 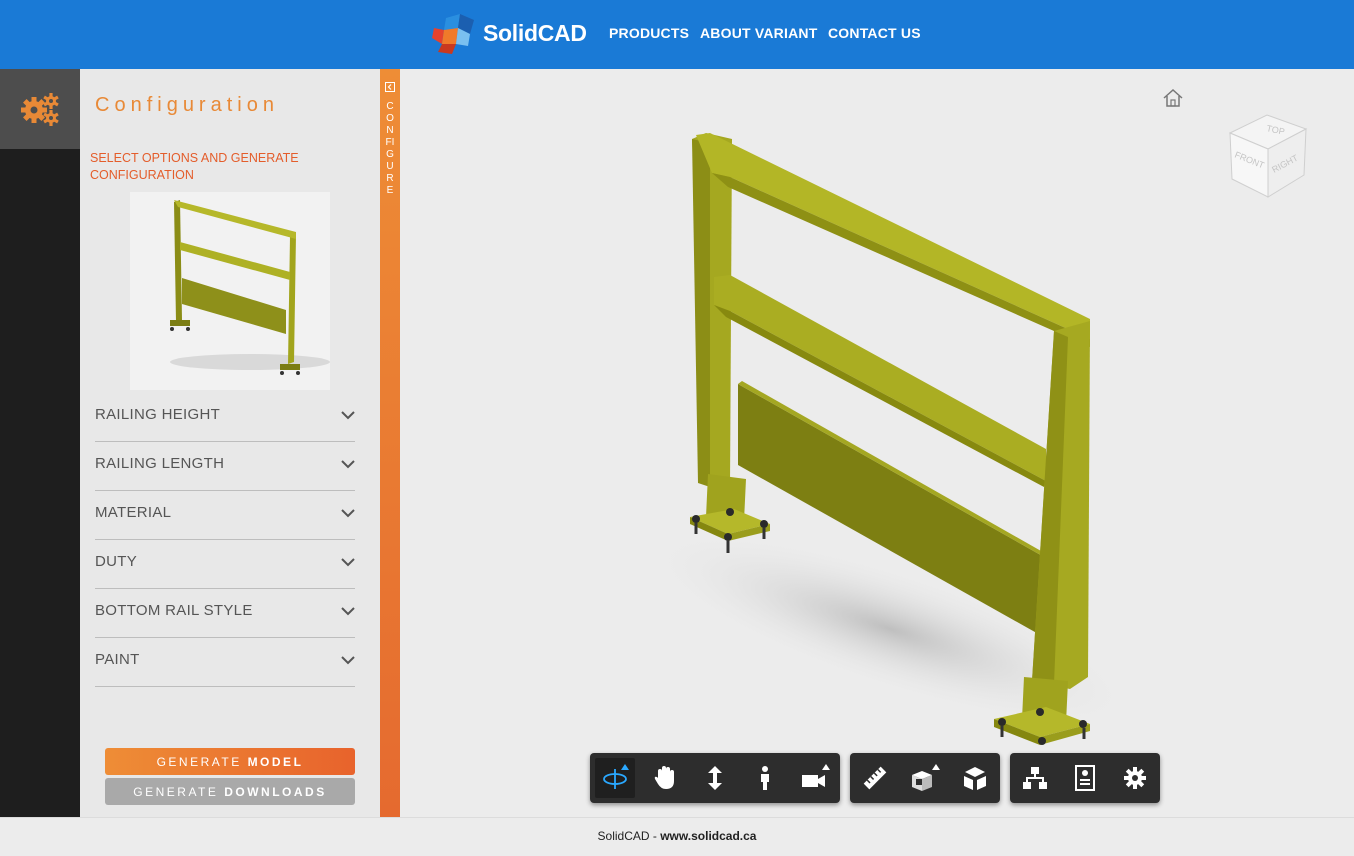 I want to click on viewcube-icon: TOP FRONT RIGHT, so click(x=1267, y=157).